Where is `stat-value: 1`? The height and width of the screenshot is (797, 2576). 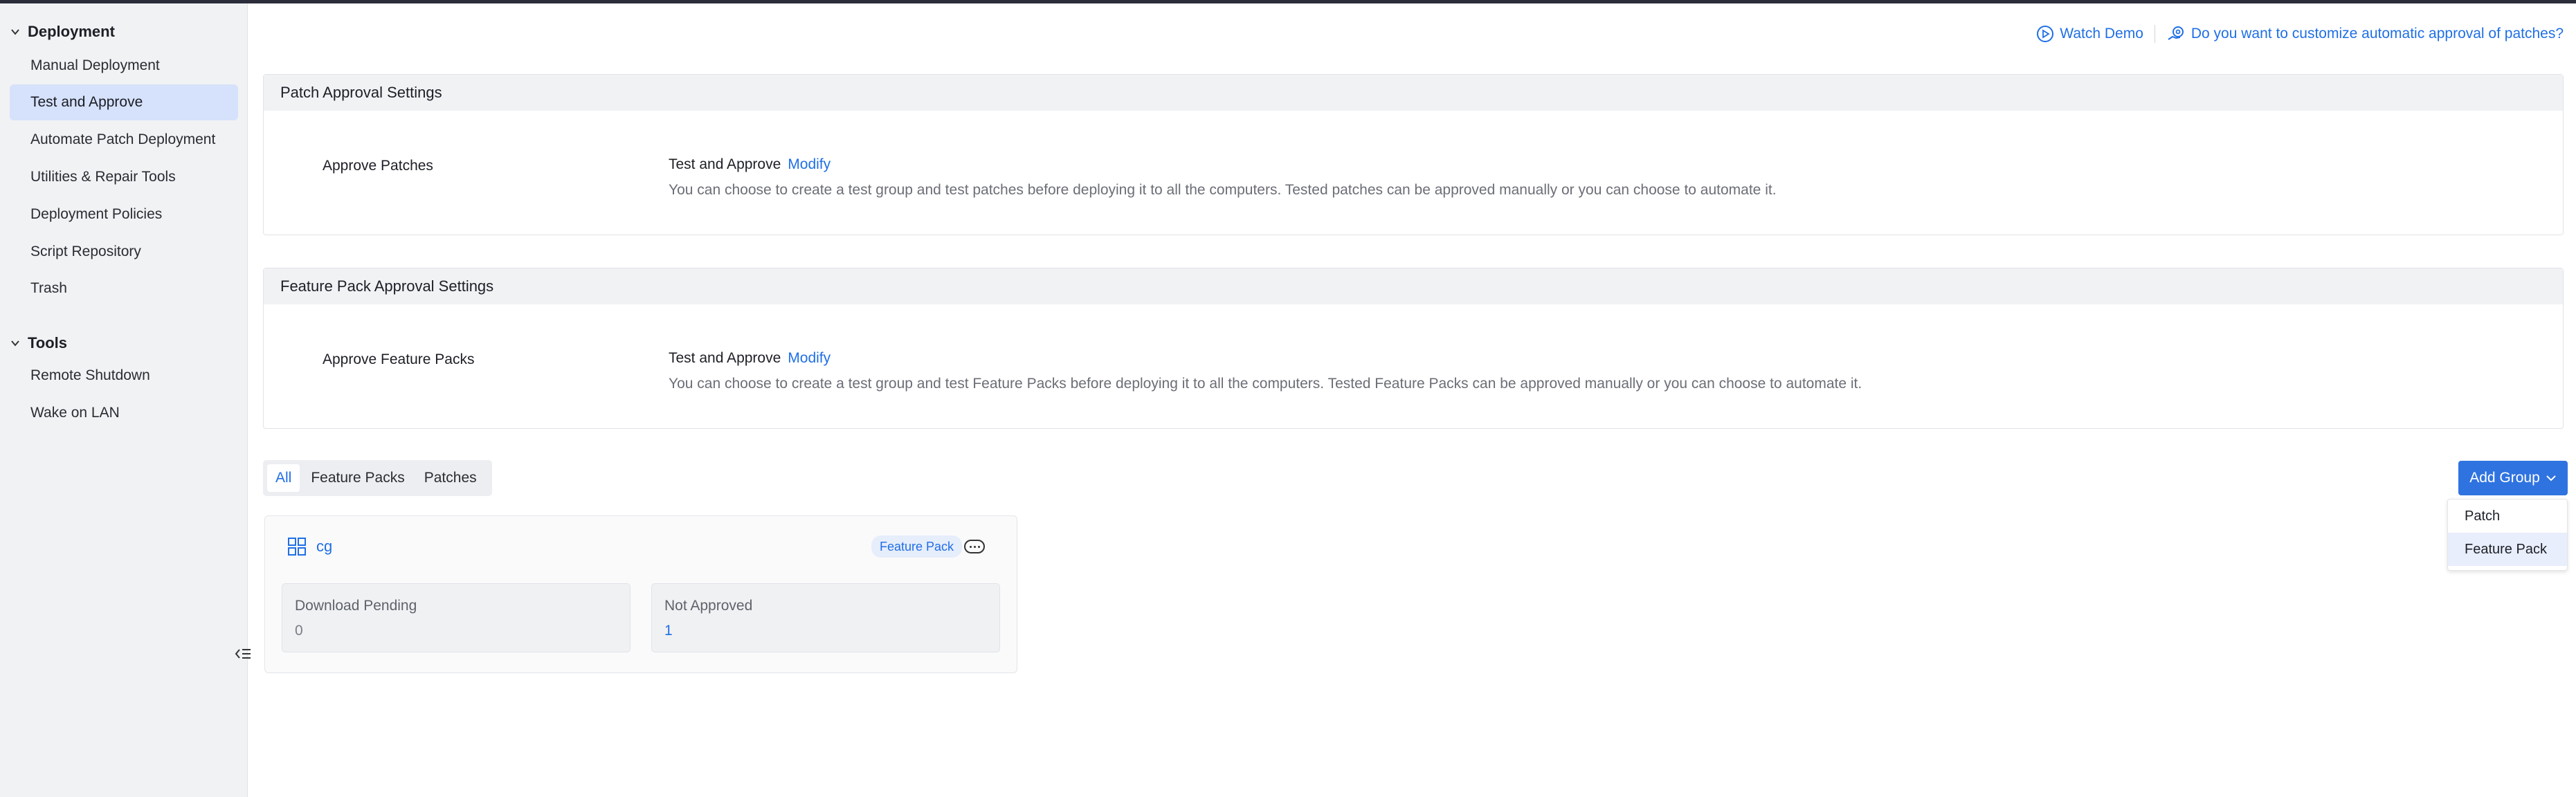
stat-value: 1 is located at coordinates (668, 631).